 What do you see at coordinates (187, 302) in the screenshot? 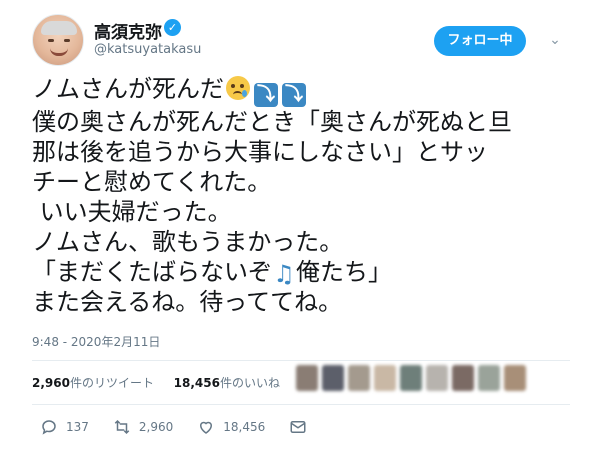
I see `tweet-line-8: また会えるね。待っててね。` at bounding box center [187, 302].